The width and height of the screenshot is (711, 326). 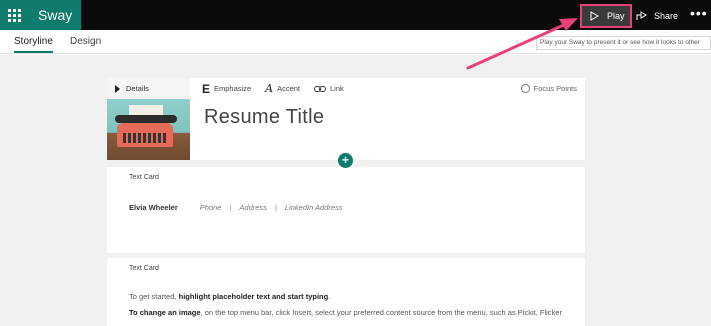 I want to click on plus-icon: +, so click(x=345, y=160).